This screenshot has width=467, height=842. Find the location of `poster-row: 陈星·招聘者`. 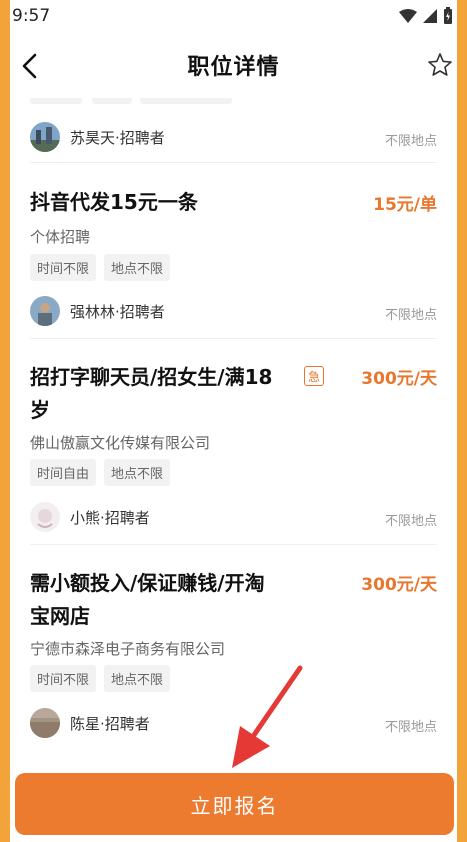

poster-row: 陈星·招聘者 is located at coordinates (90, 723).